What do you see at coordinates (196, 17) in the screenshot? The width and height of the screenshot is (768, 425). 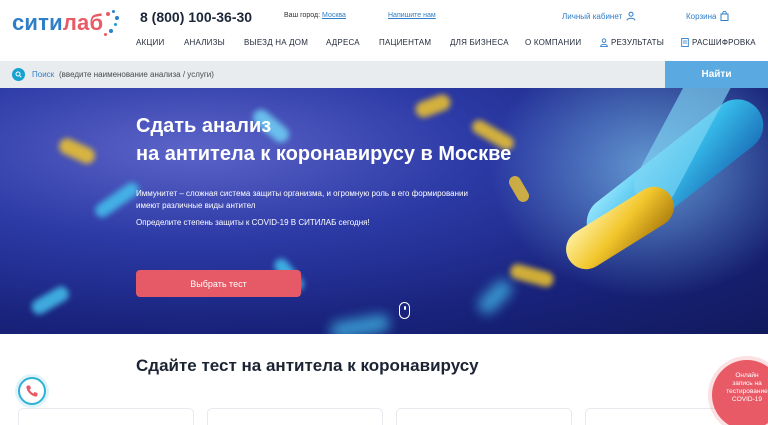 I see `phone-number: 8 (800) 100-36-30` at bounding box center [196, 17].